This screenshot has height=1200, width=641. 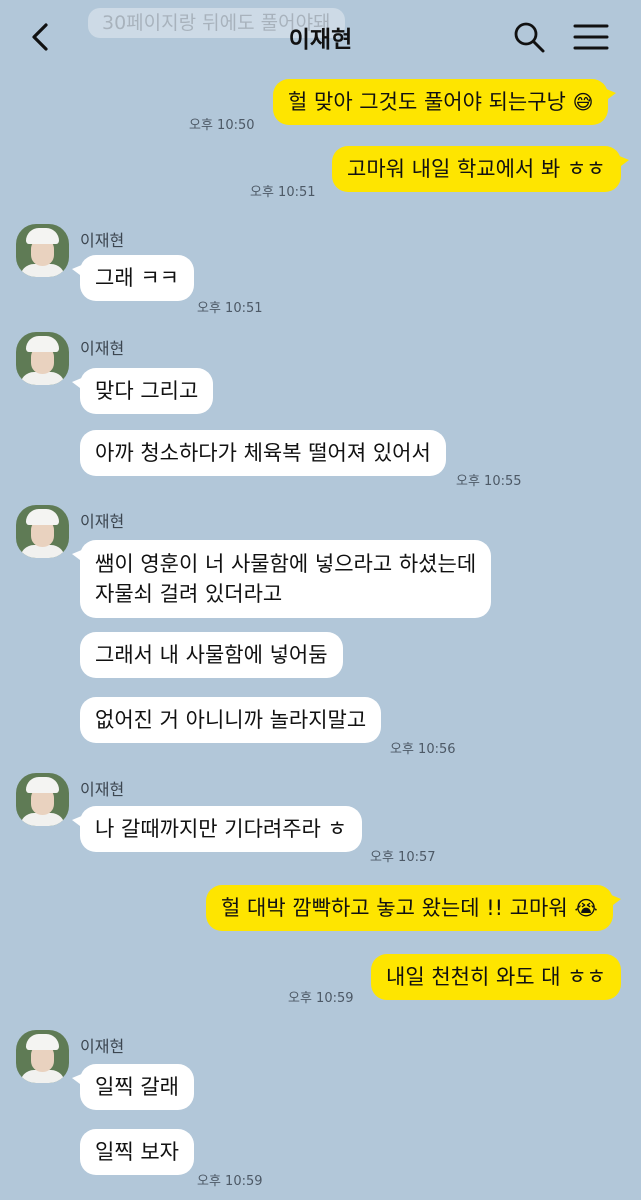 I want to click on message-time: 오후 10:56, so click(x=423, y=749).